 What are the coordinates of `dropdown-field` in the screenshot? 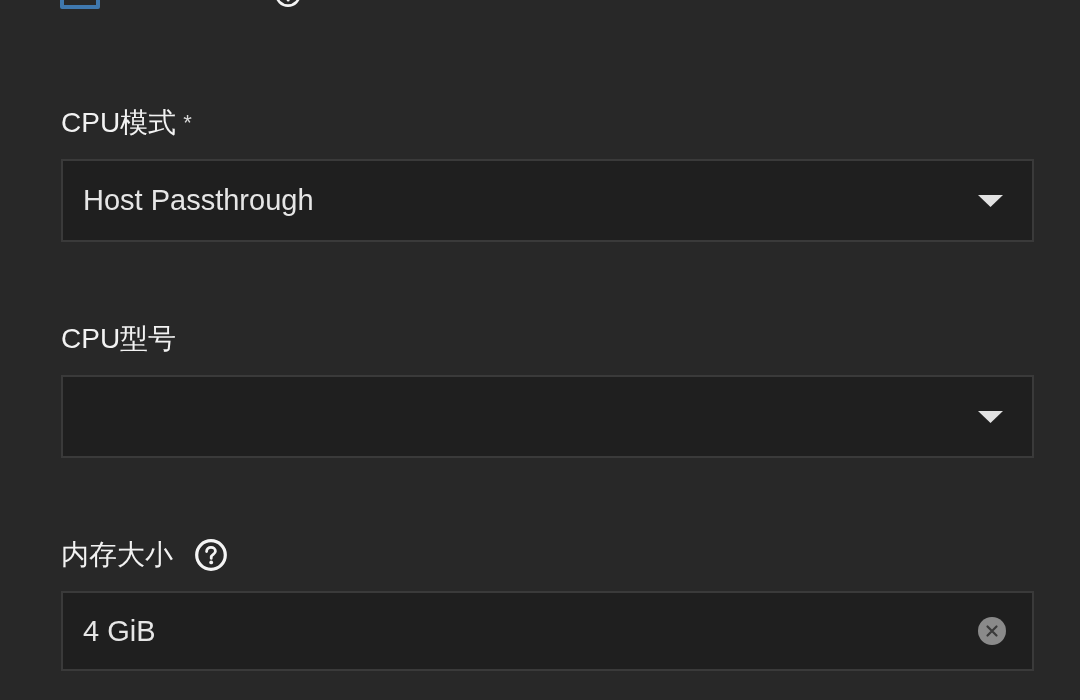 It's located at (547, 416).